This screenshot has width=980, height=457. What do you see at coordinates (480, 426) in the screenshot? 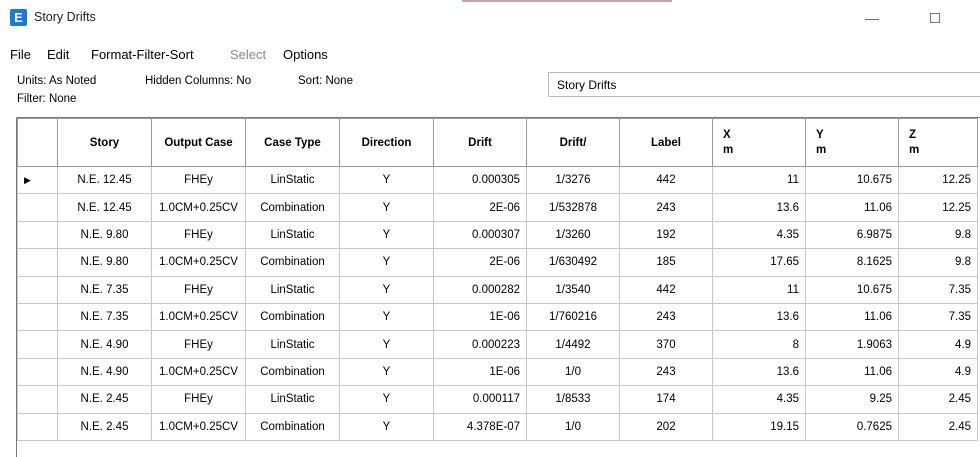
I see `cell-drift: 4.378E-07` at bounding box center [480, 426].